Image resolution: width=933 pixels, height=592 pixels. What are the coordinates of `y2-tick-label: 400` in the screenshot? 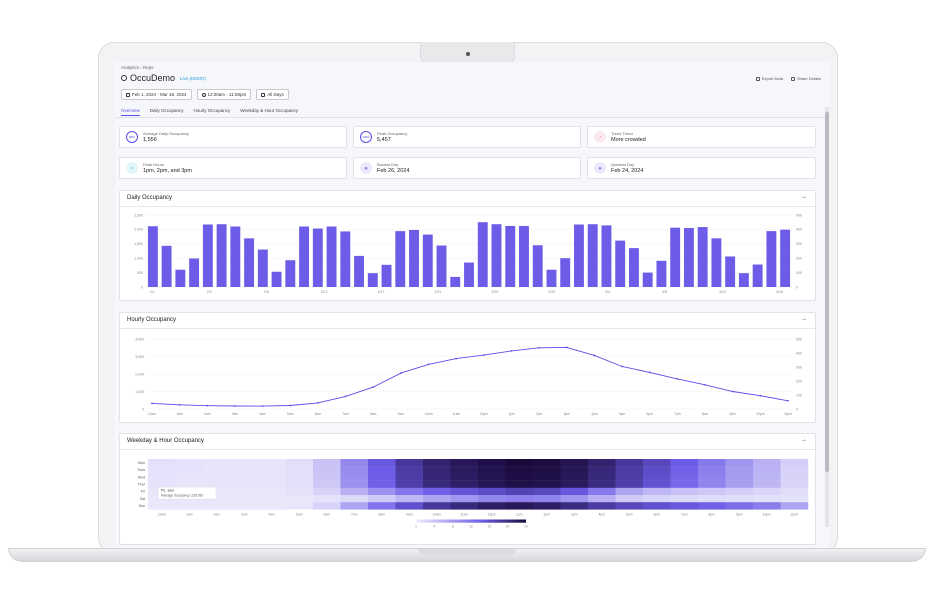 It's located at (799, 353).